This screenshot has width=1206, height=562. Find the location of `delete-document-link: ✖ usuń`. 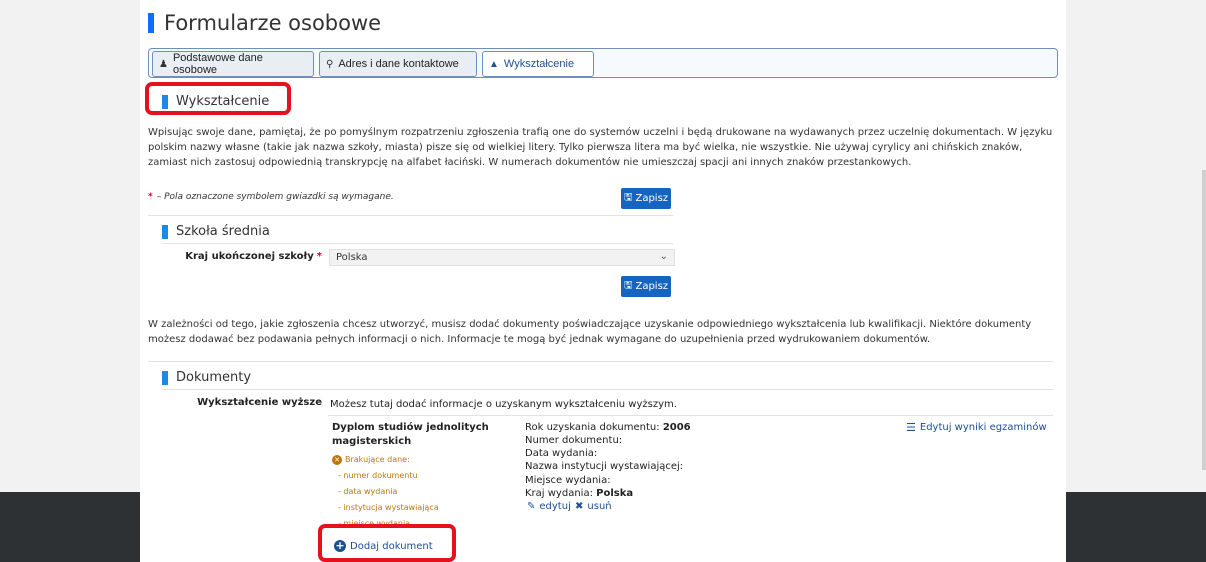

delete-document-link: ✖ usuń is located at coordinates (593, 506).